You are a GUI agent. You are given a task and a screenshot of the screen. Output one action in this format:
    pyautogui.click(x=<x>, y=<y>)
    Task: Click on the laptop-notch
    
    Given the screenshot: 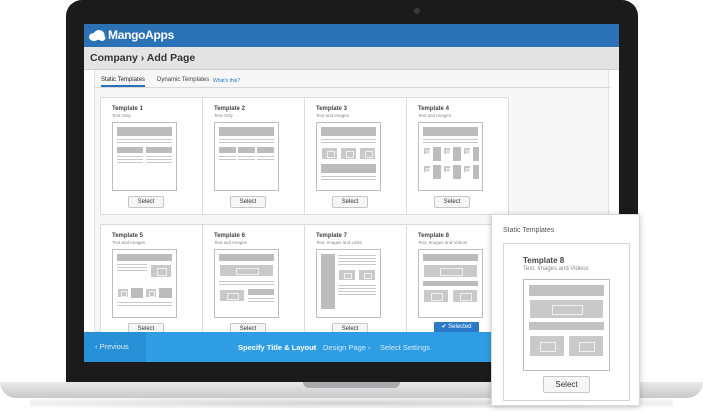 What is the action you would take?
    pyautogui.click(x=351, y=385)
    